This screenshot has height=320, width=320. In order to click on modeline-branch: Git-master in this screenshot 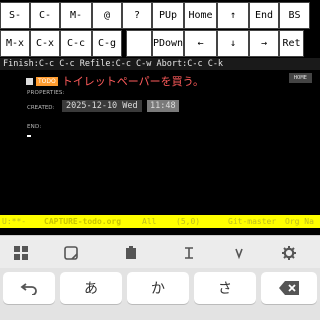, I will do `click(252, 221)`.